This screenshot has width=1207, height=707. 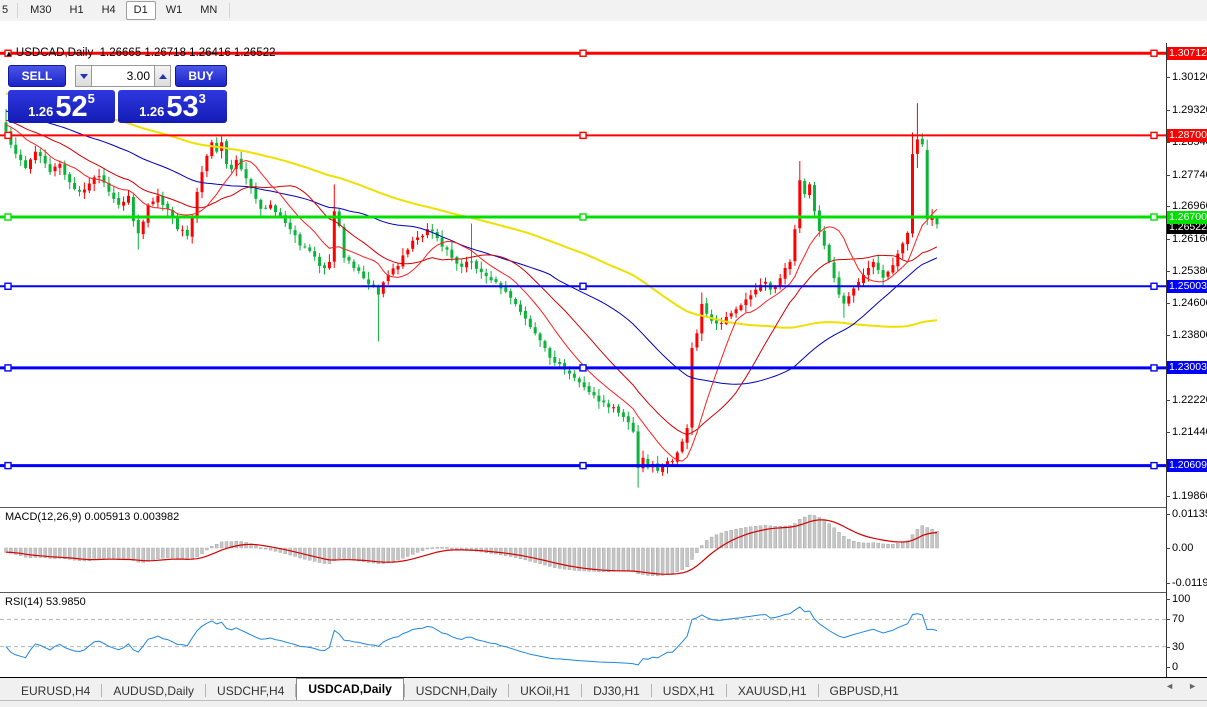 I want to click on volume-increase-button, so click(x=162, y=76).